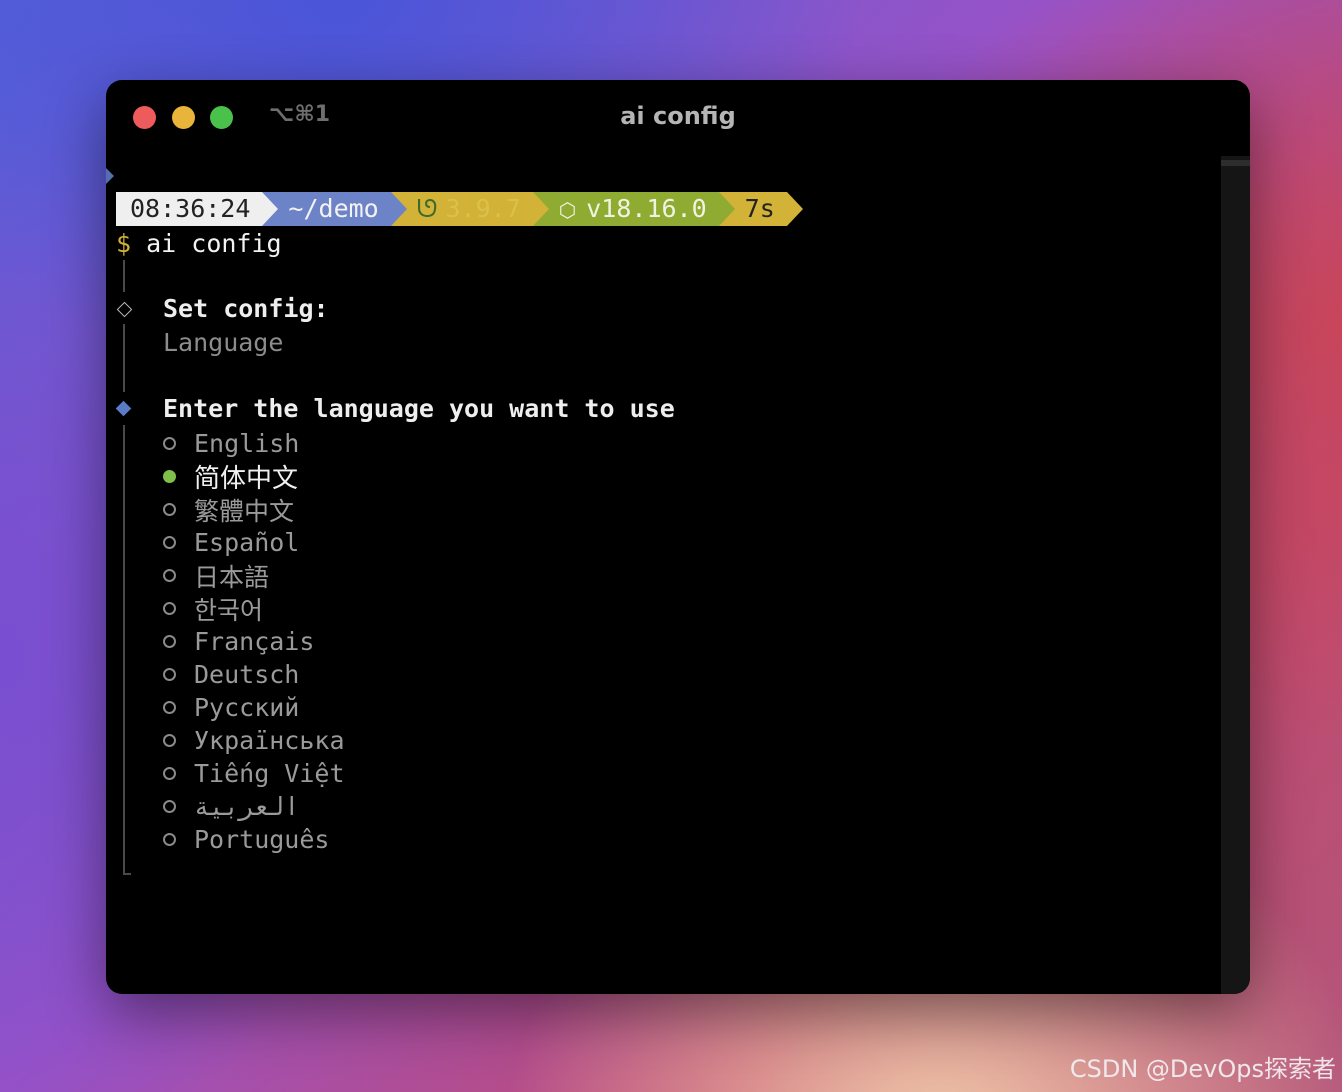 This screenshot has height=1092, width=1342. What do you see at coordinates (223, 342) in the screenshot?
I see `config-value: Language` at bounding box center [223, 342].